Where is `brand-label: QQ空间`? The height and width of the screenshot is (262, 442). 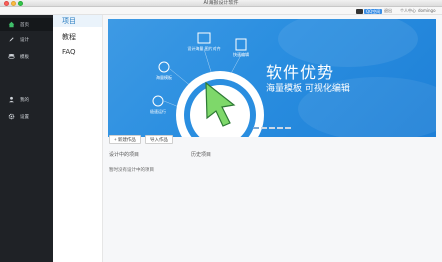
brand-label: QQ空间 is located at coordinates (373, 11).